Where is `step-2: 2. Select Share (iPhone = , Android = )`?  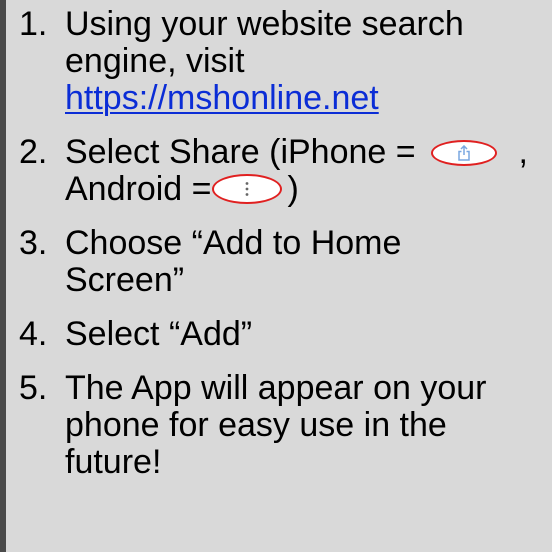
step-2: 2. Select Share (iPhone = , Android = ) is located at coordinates (281, 171).